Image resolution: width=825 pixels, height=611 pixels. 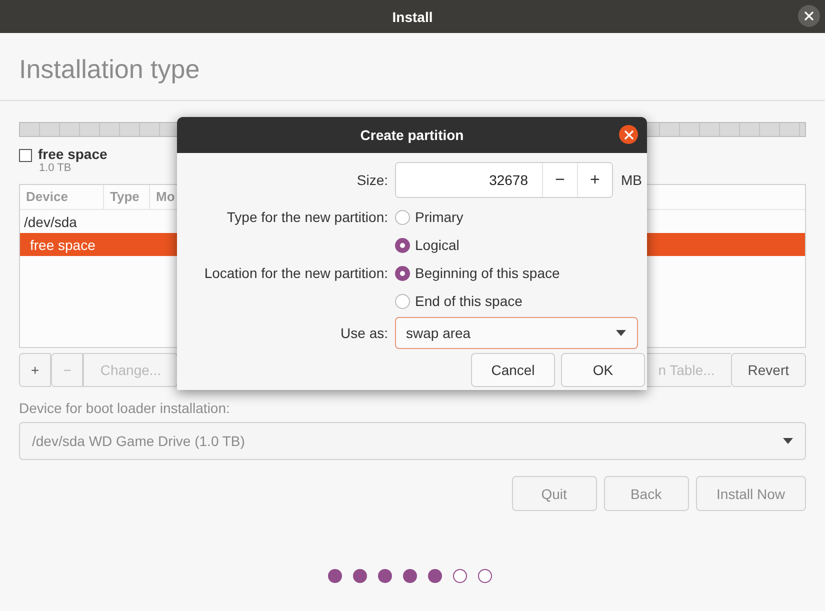 I want to click on radio-option: Primary, so click(x=518, y=217).